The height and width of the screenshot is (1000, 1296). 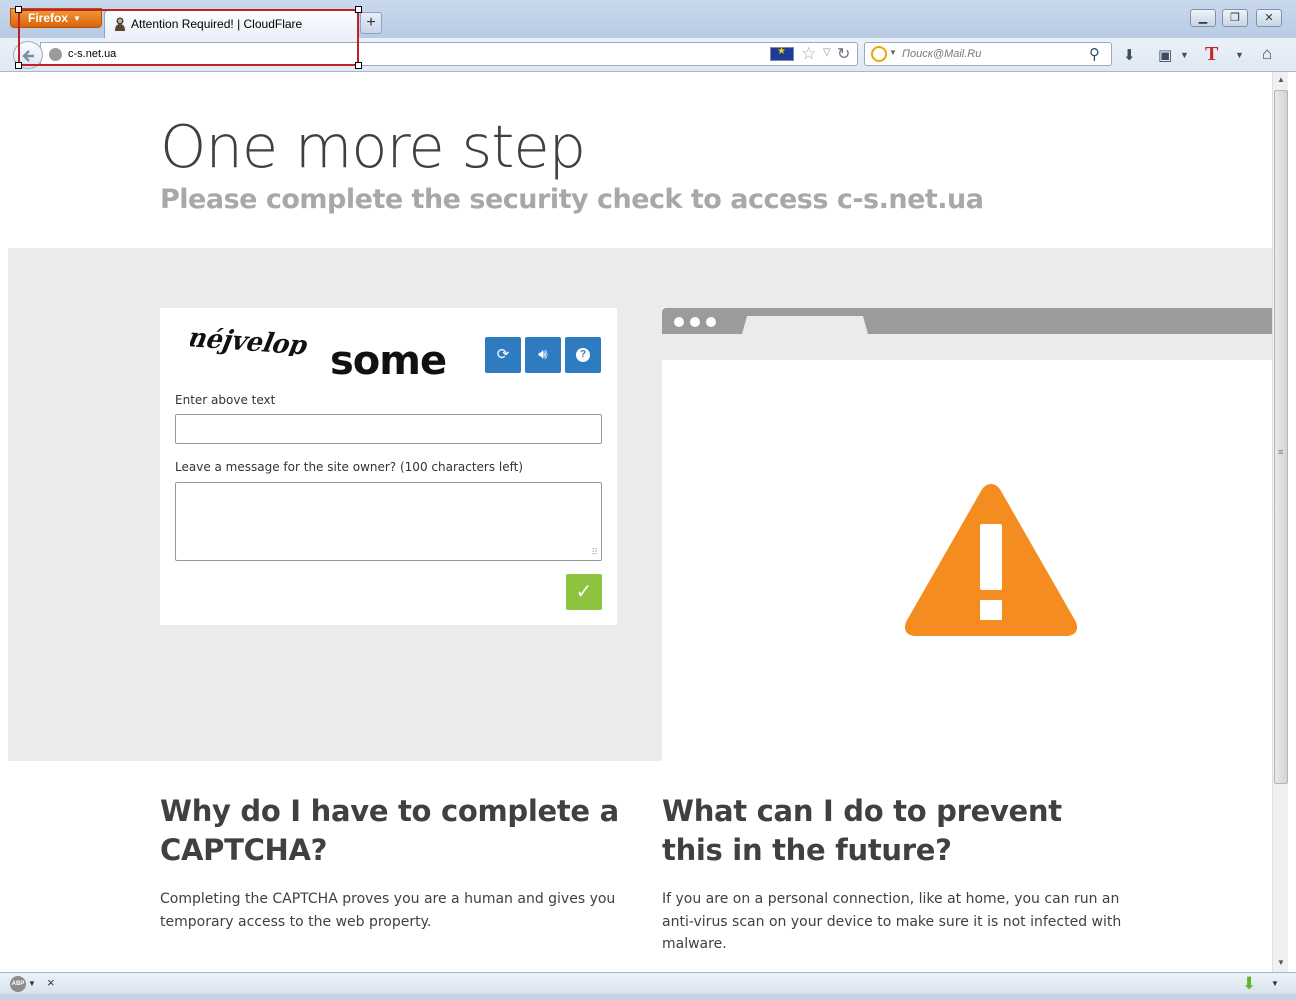 I want to click on captcha-refresh-button: ⟳, so click(x=503, y=355).